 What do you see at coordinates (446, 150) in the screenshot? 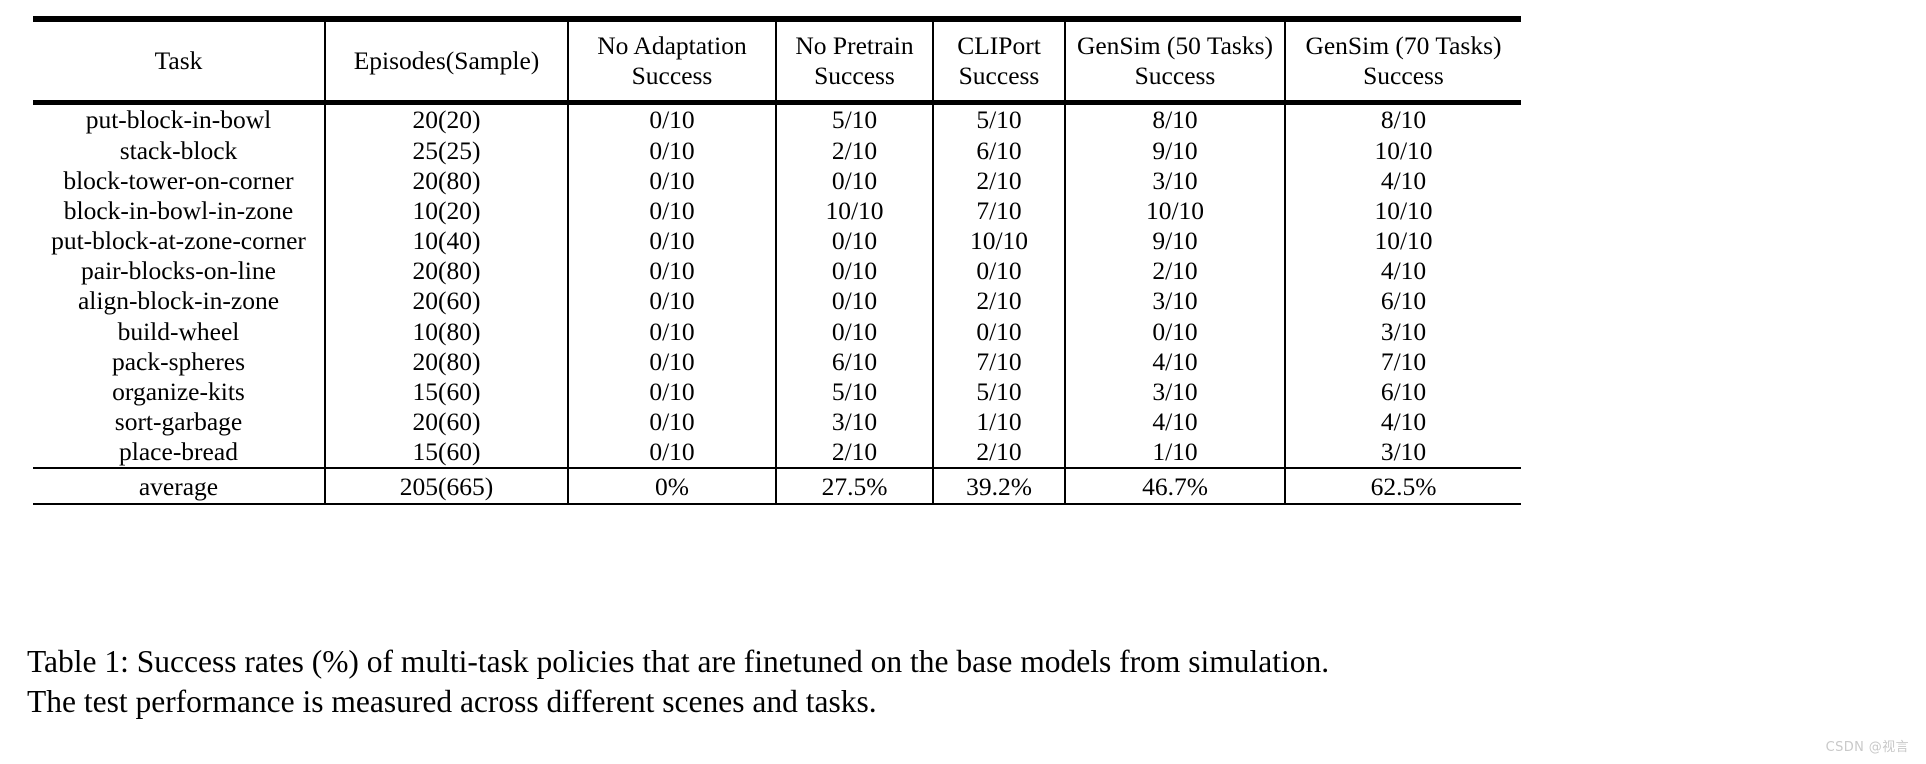
I see `cell-ep: 25(25)` at bounding box center [446, 150].